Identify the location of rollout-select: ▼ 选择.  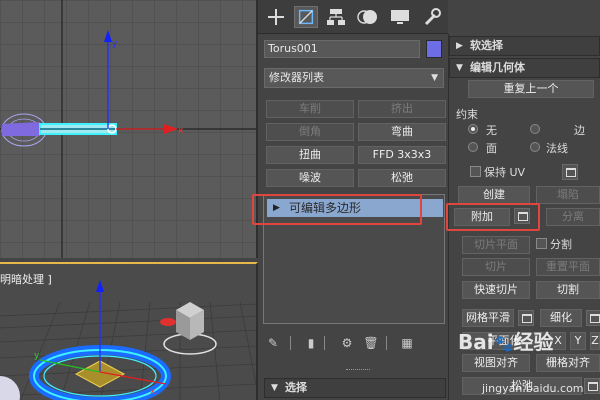
(355, 388).